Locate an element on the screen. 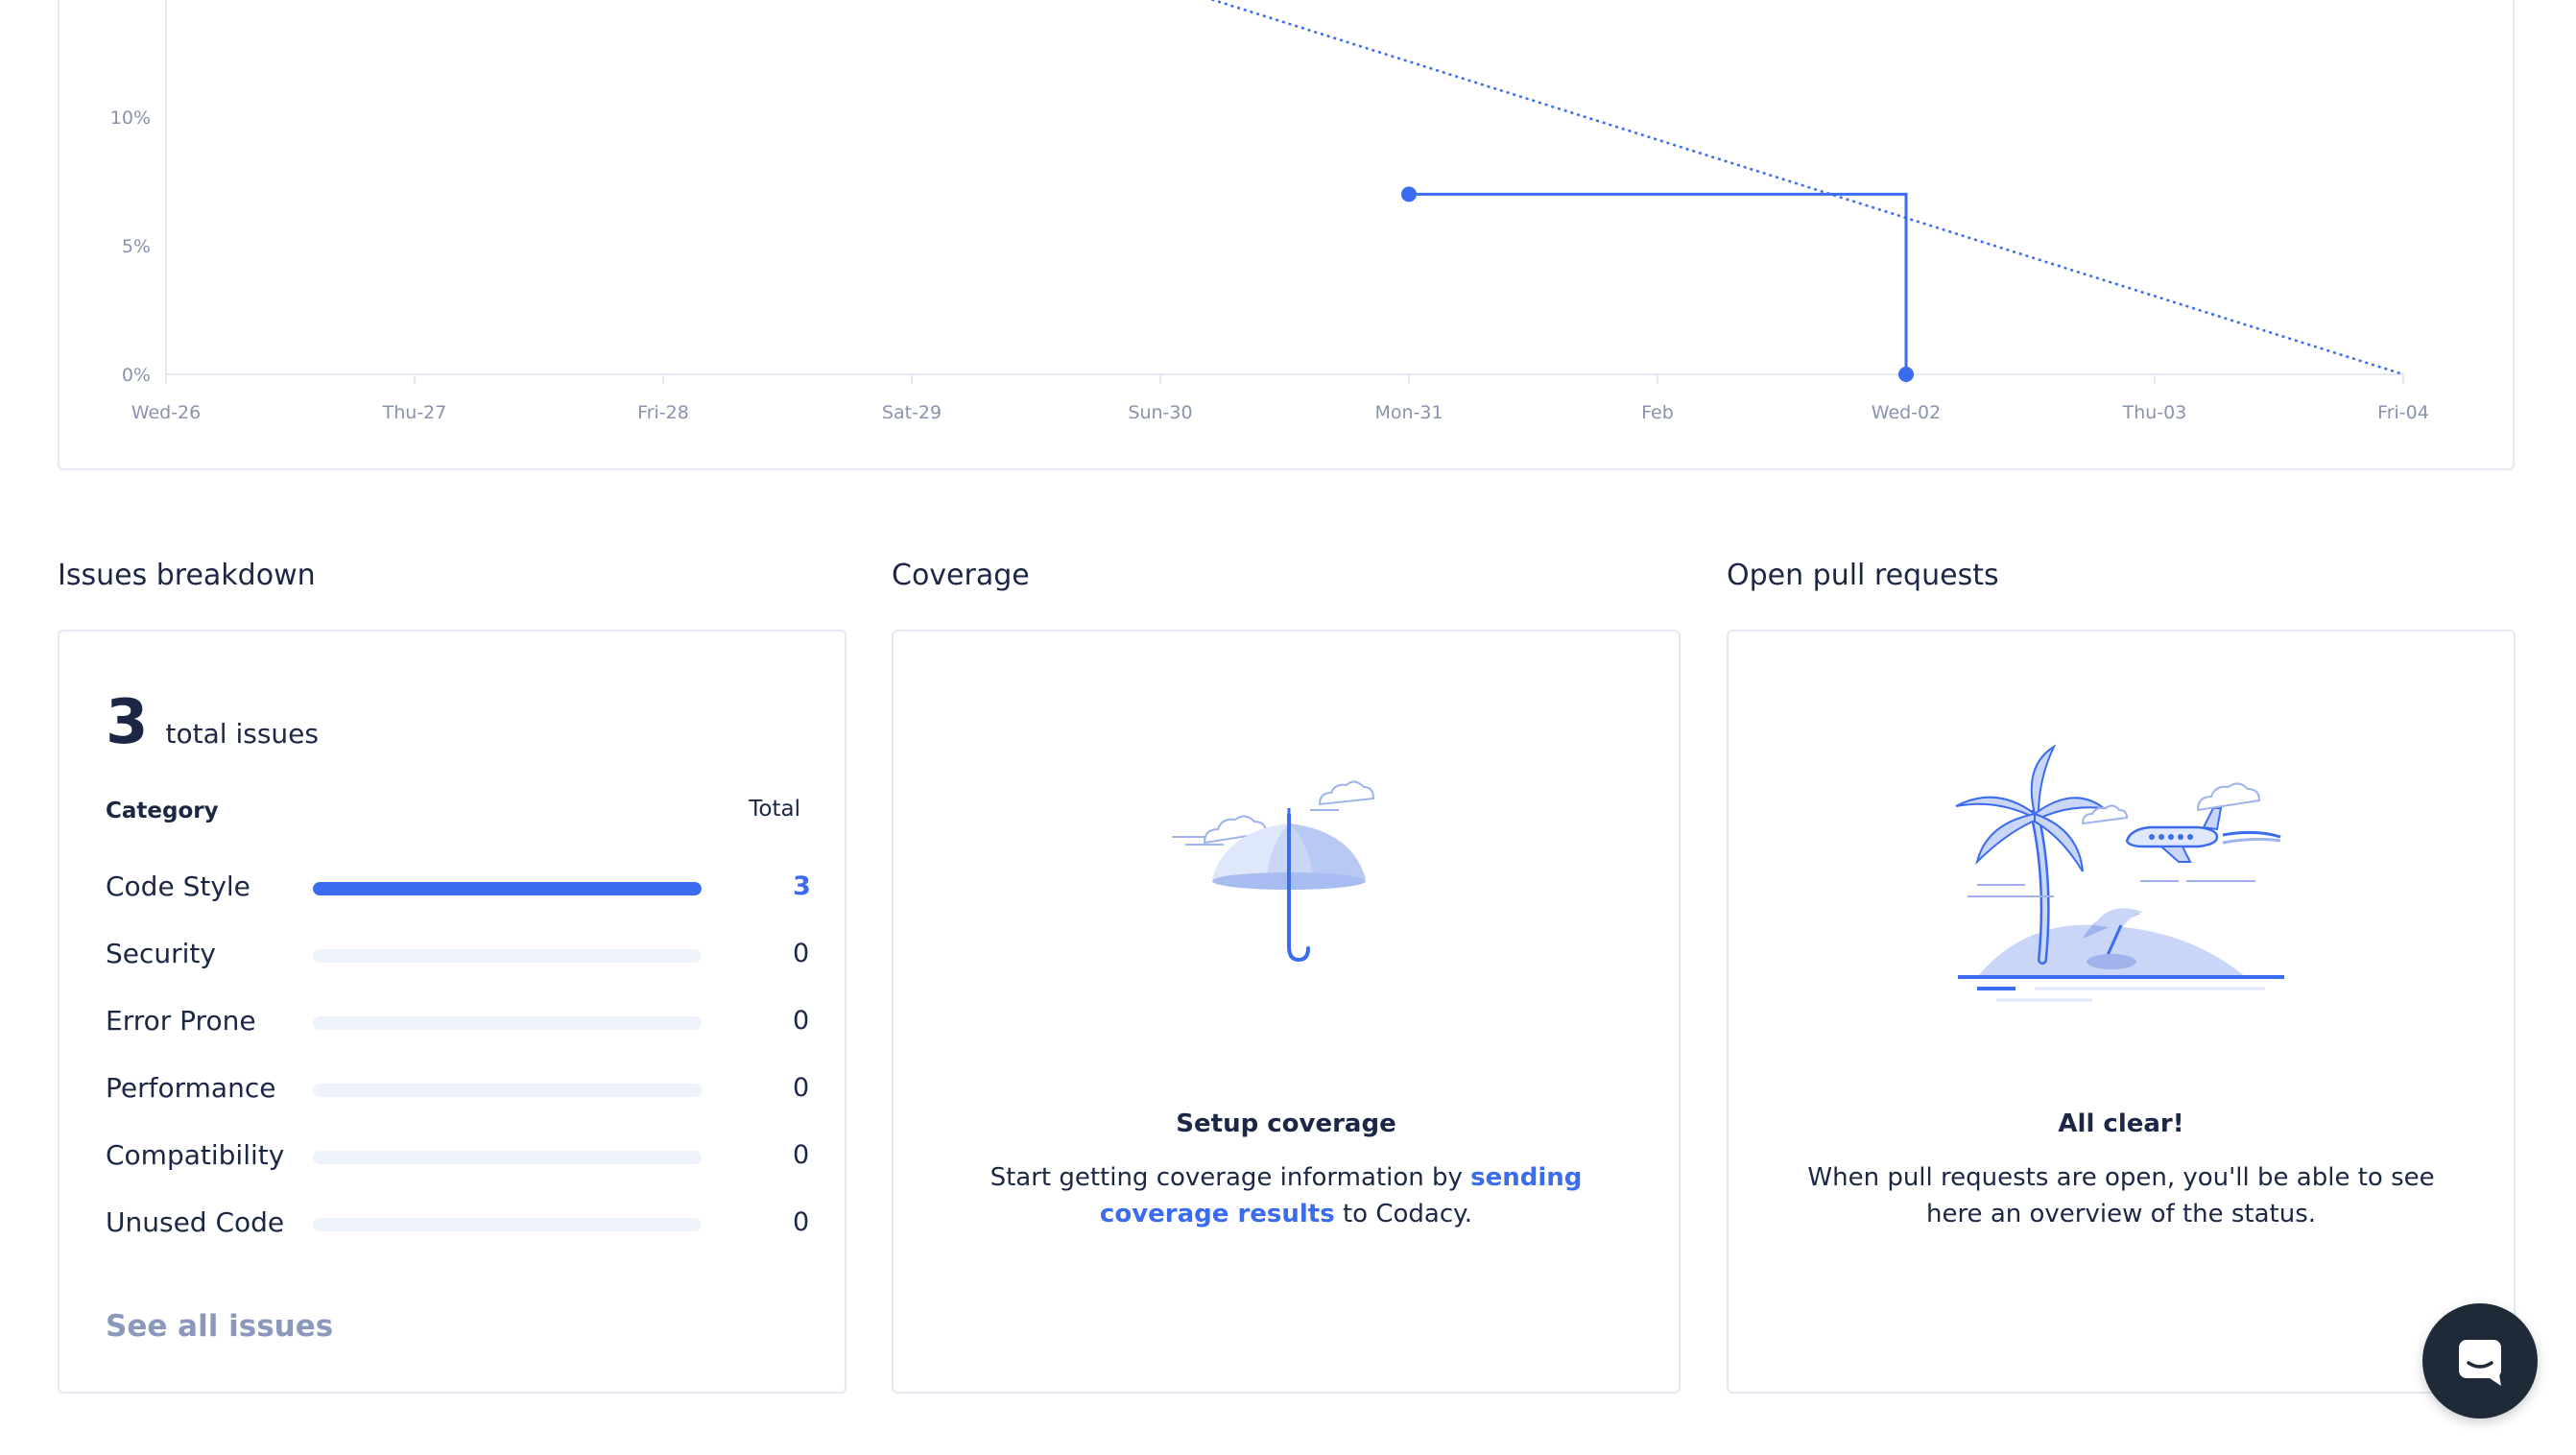 This screenshot has height=1455, width=2576. x-tick-label: Thu-27 is located at coordinates (414, 413).